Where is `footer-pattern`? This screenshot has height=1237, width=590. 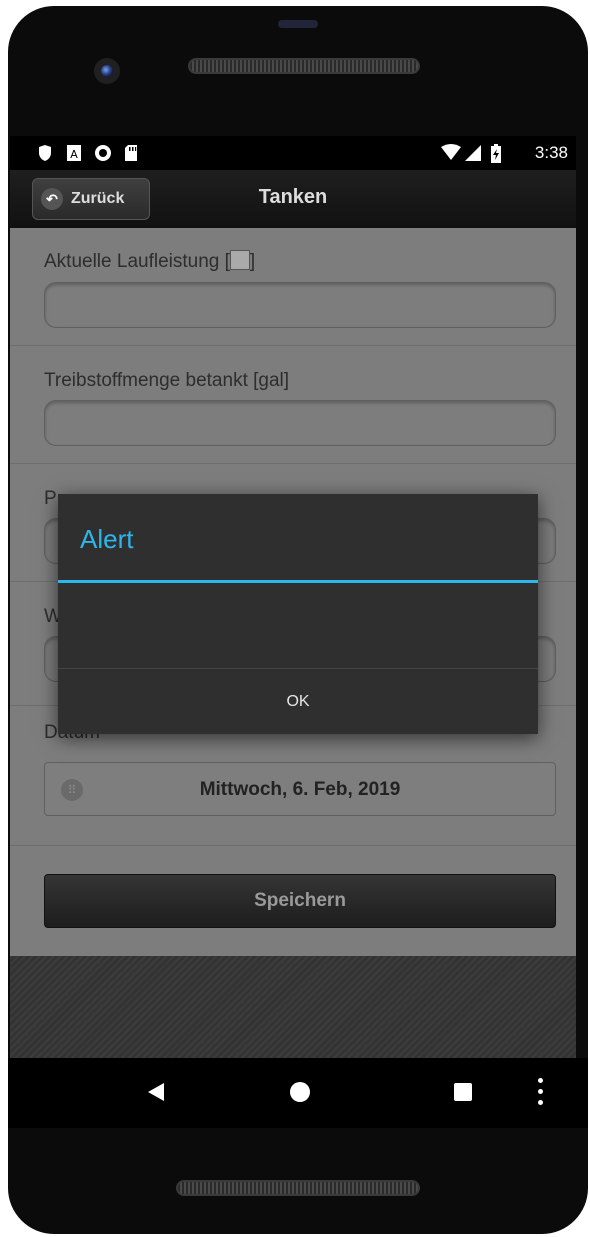
footer-pattern is located at coordinates (293, 1007).